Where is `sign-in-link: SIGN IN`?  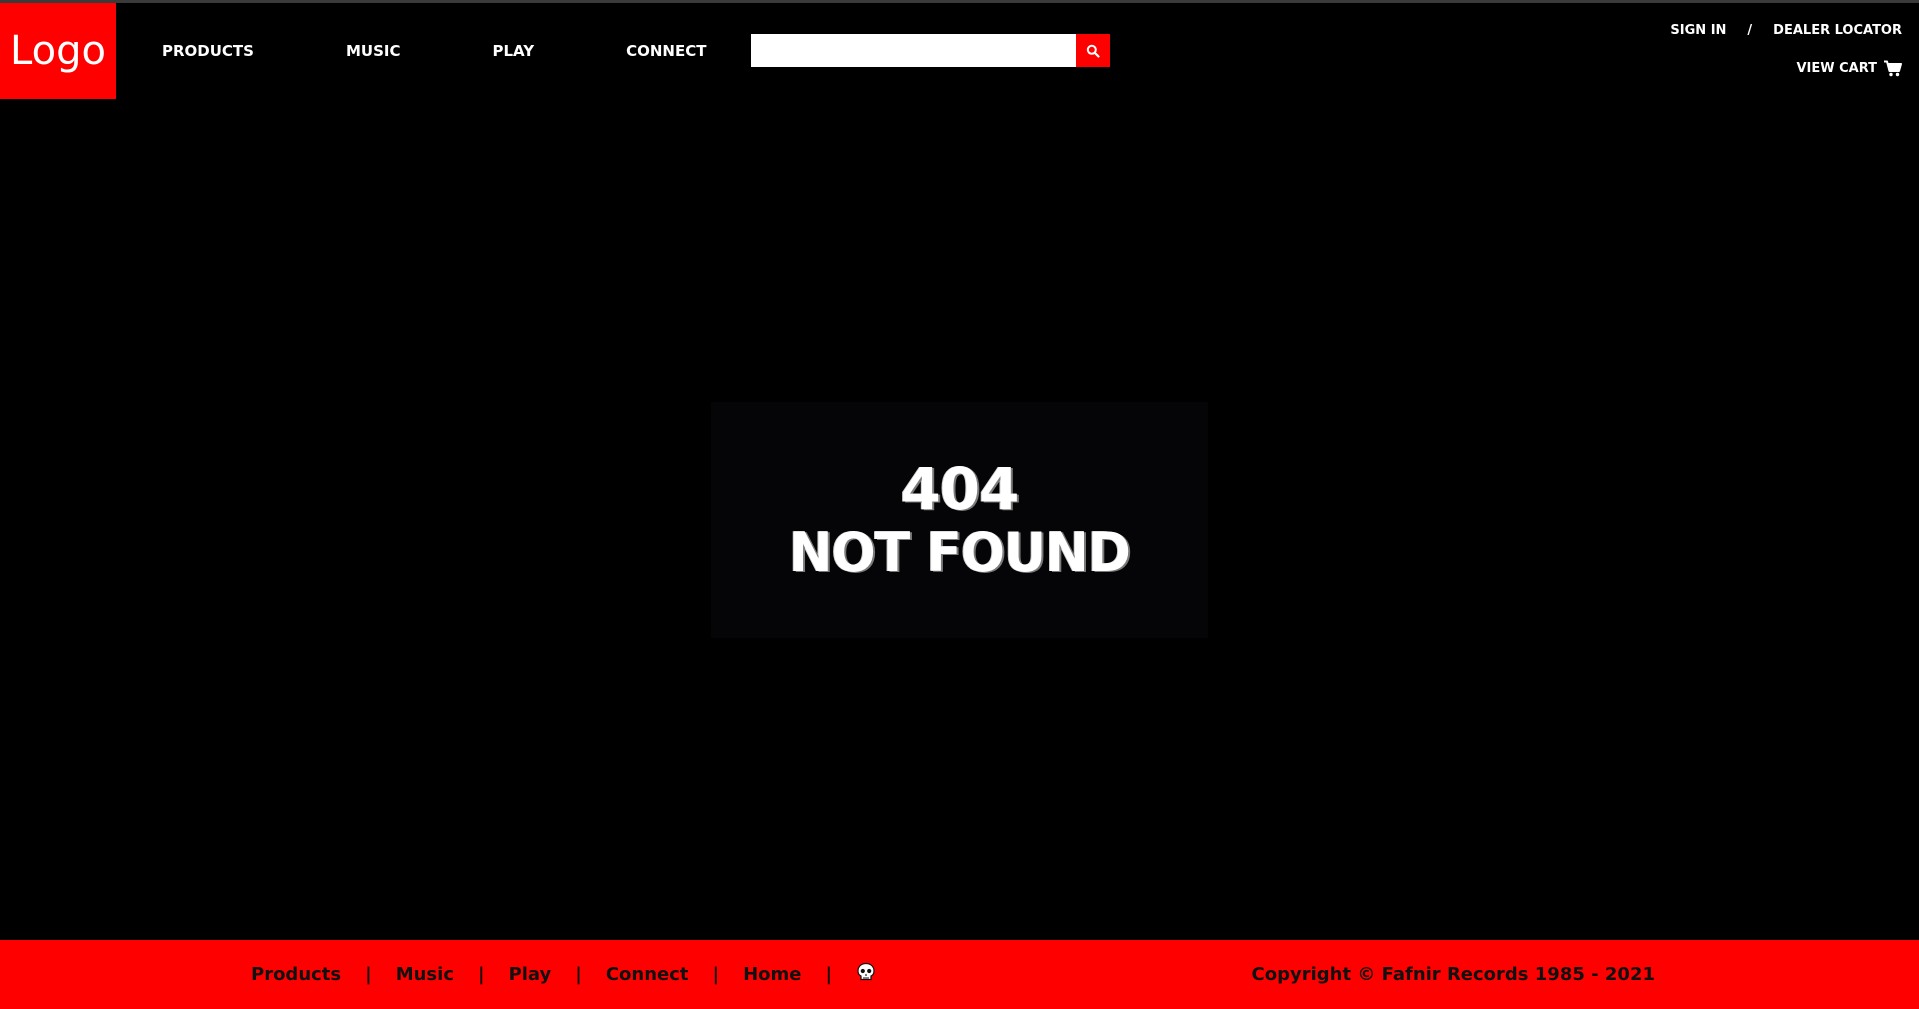 sign-in-link: SIGN IN is located at coordinates (1698, 30).